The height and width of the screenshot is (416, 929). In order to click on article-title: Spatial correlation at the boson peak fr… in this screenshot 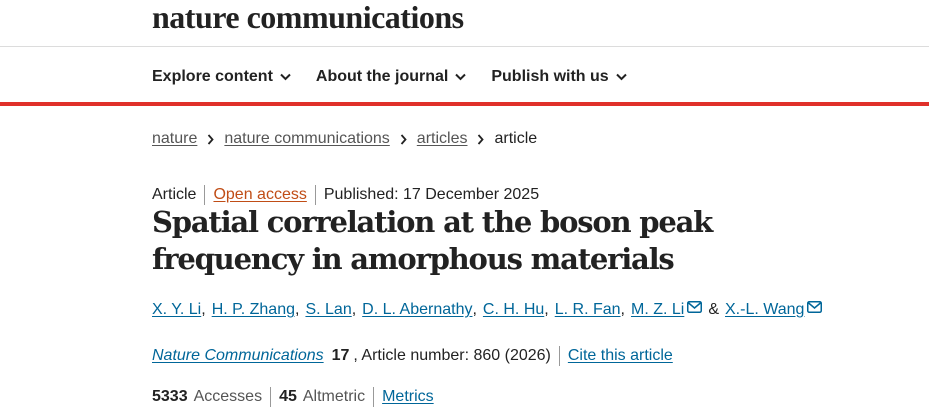, I will do `click(432, 240)`.